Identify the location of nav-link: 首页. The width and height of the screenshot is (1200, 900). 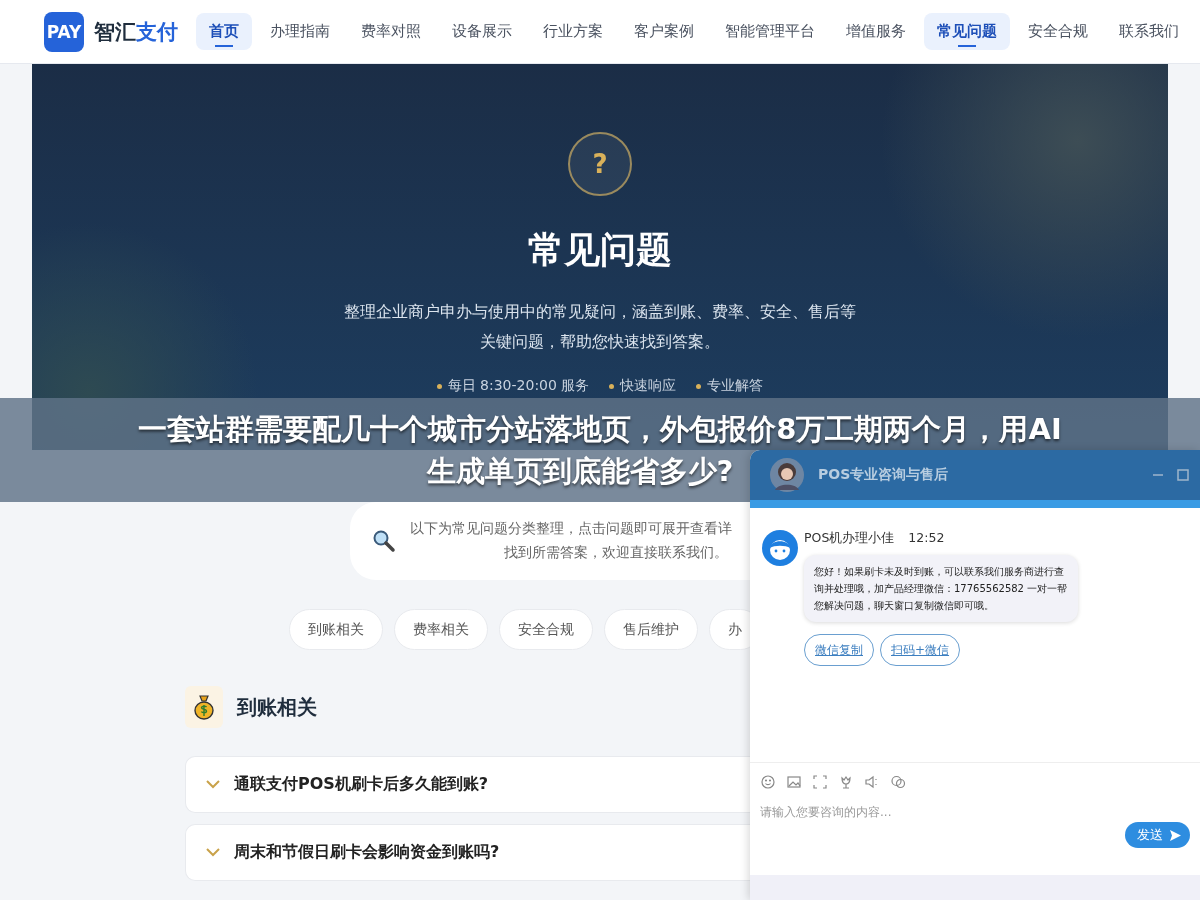
(224, 31).